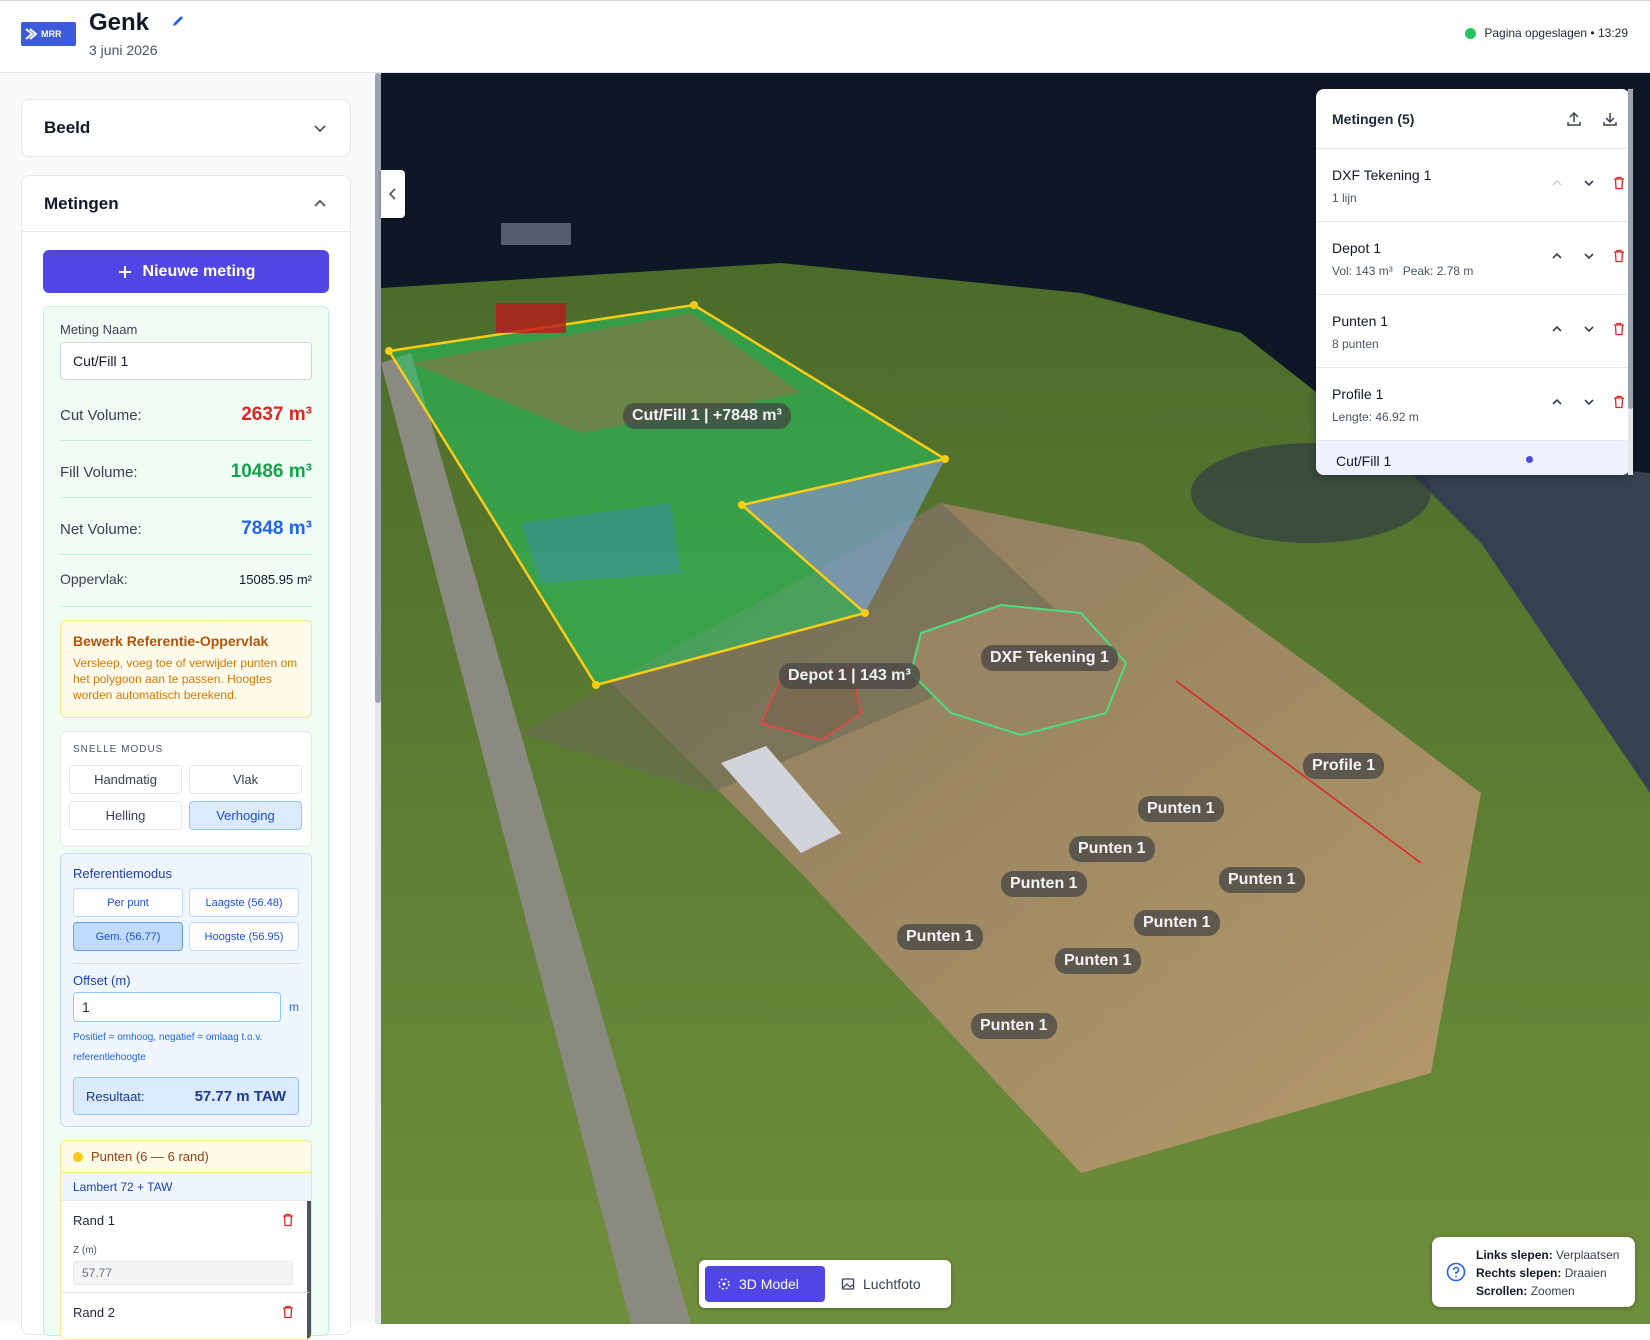 The width and height of the screenshot is (1650, 1340). What do you see at coordinates (1473, 331) in the screenshot?
I see `measurement-item: Punten 1 8 punten` at bounding box center [1473, 331].